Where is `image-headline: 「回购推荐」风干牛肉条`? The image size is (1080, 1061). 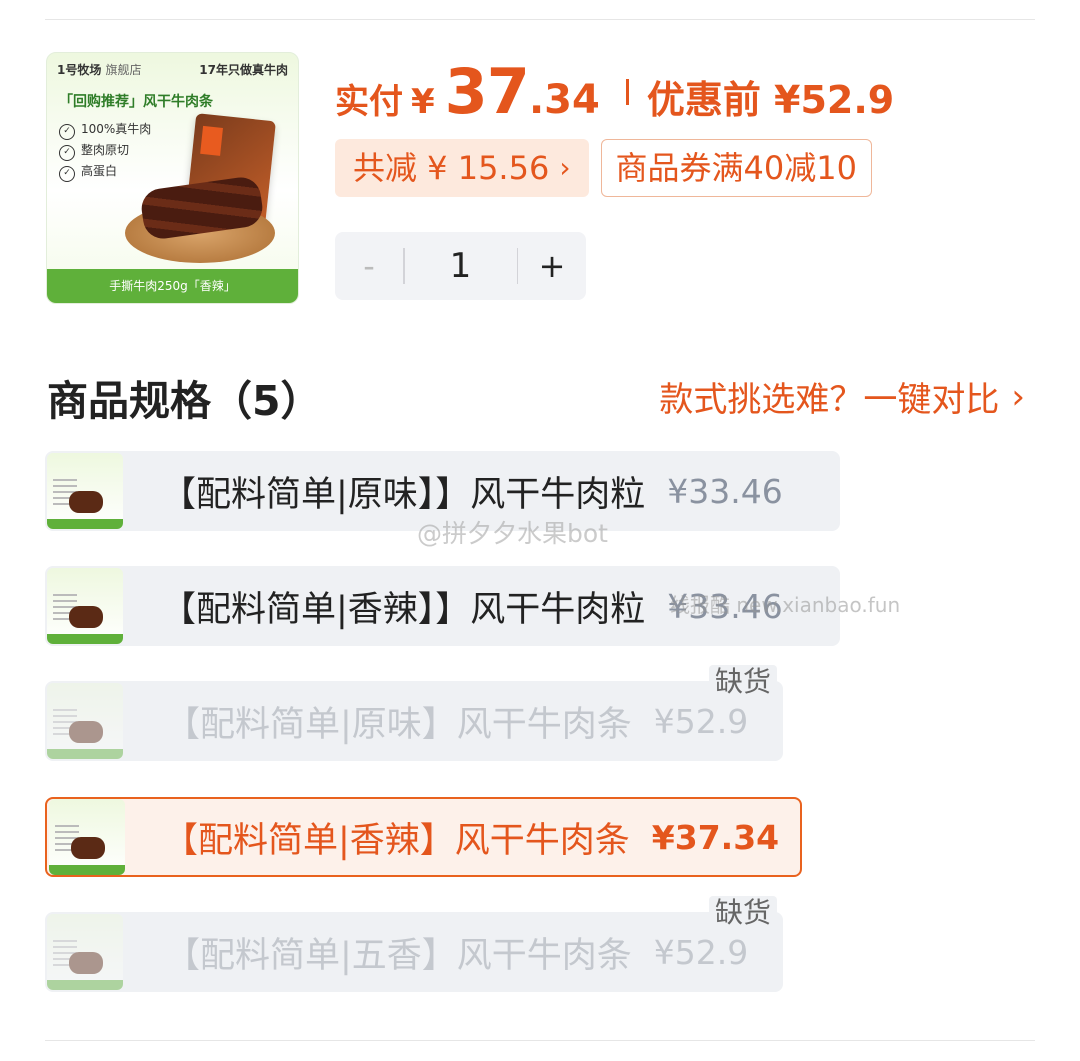
image-headline: 「回购推荐」风干牛肉条 is located at coordinates (136, 102).